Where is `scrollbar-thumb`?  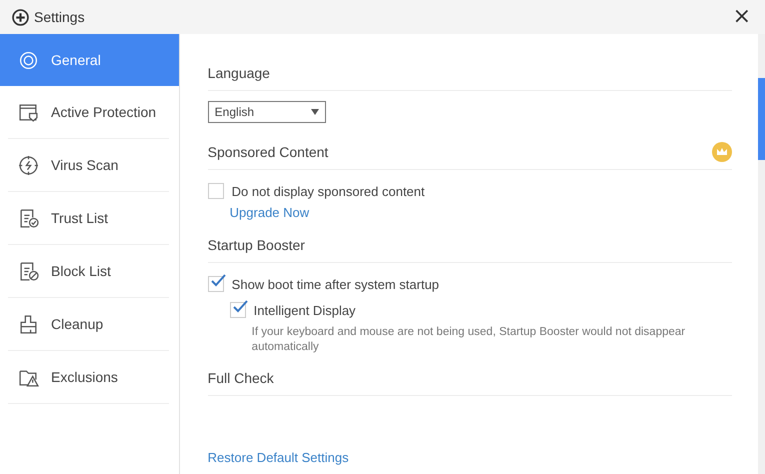
scrollbar-thumb is located at coordinates (761, 119).